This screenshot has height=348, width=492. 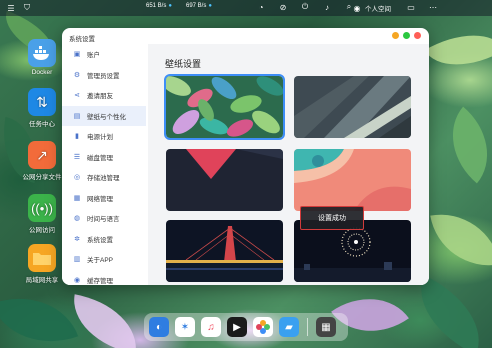 I want to click on gallery-icon: ▦, so click(x=326, y=327).